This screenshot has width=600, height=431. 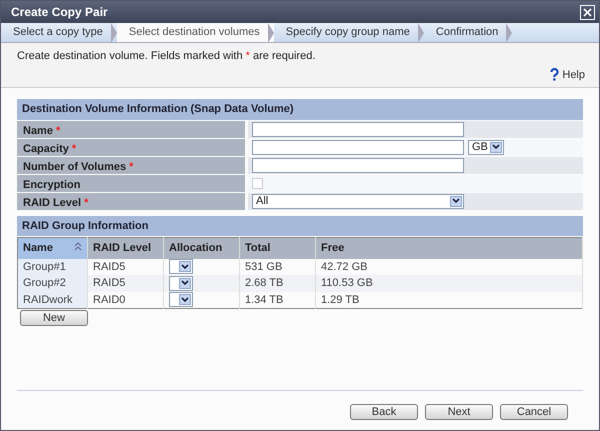 What do you see at coordinates (486, 147) in the screenshot?
I see `unit-dropdown: GB` at bounding box center [486, 147].